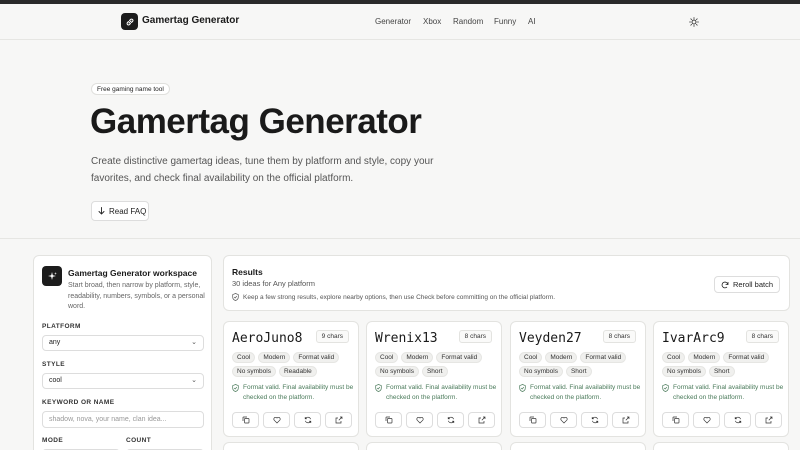 This screenshot has width=800, height=450. I want to click on workspace-title: Gamertag Generator workspace, so click(132, 273).